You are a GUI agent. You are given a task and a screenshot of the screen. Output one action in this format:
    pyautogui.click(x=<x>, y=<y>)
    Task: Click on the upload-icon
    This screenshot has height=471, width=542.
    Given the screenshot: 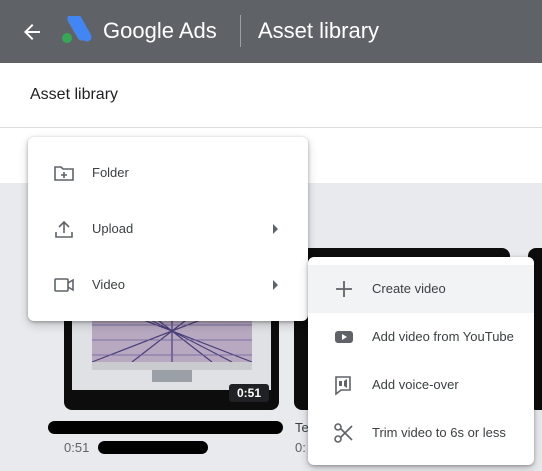 What is the action you would take?
    pyautogui.click(x=64, y=229)
    